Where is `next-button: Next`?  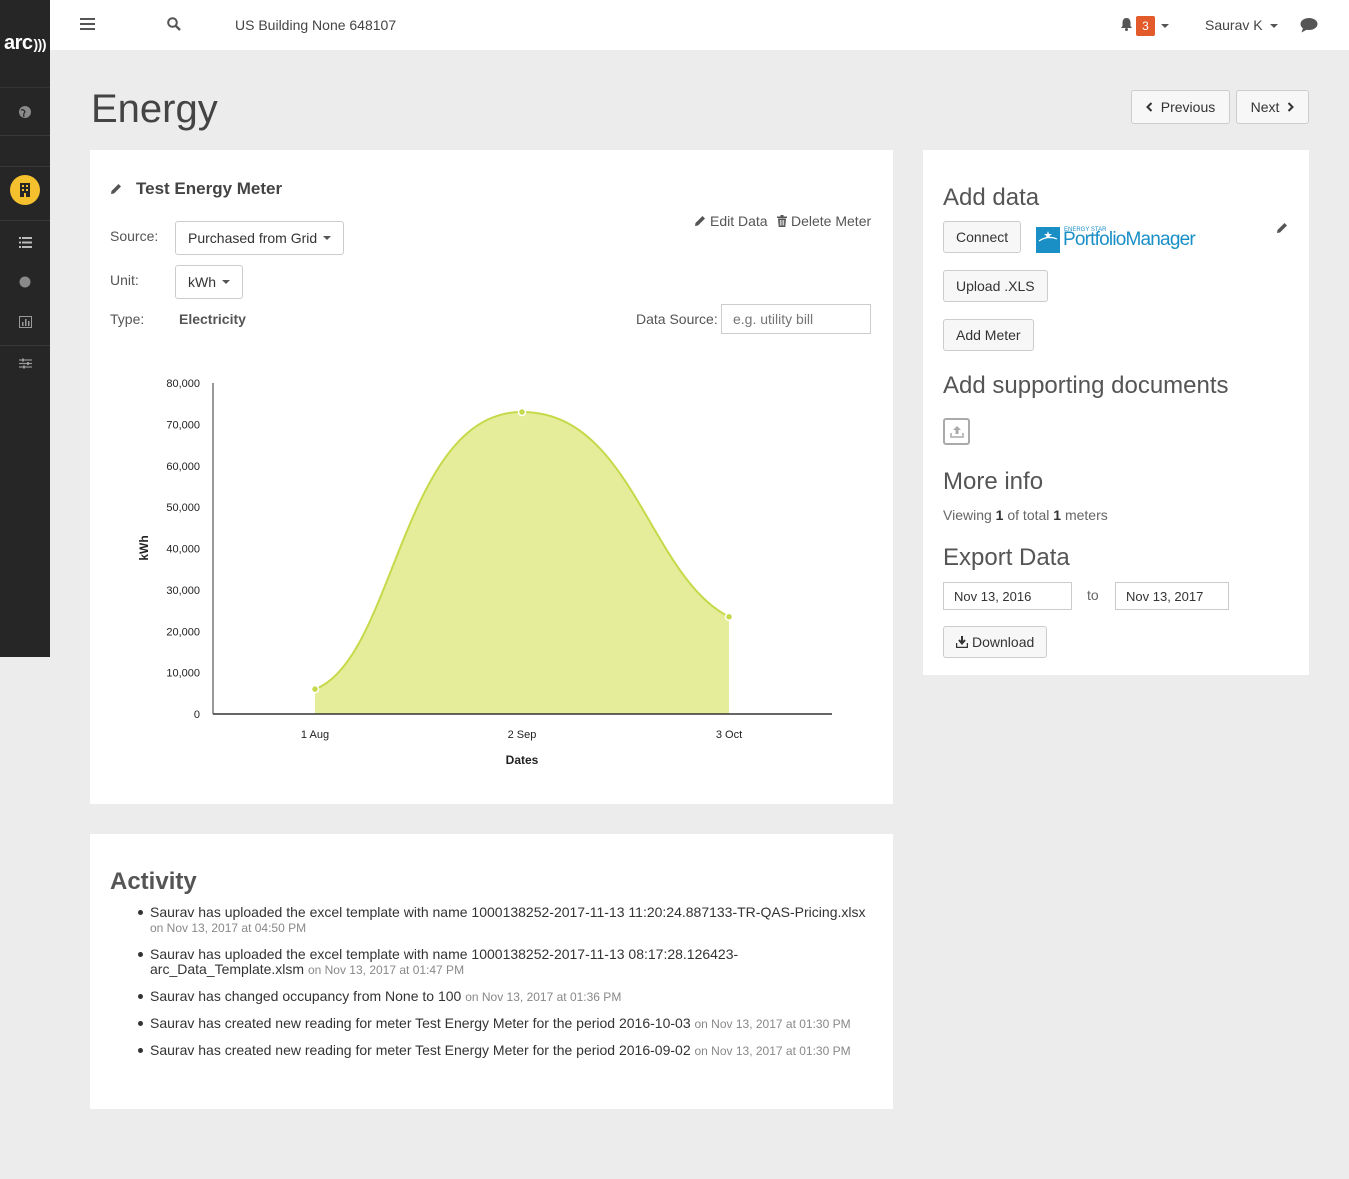
next-button: Next is located at coordinates (1272, 107).